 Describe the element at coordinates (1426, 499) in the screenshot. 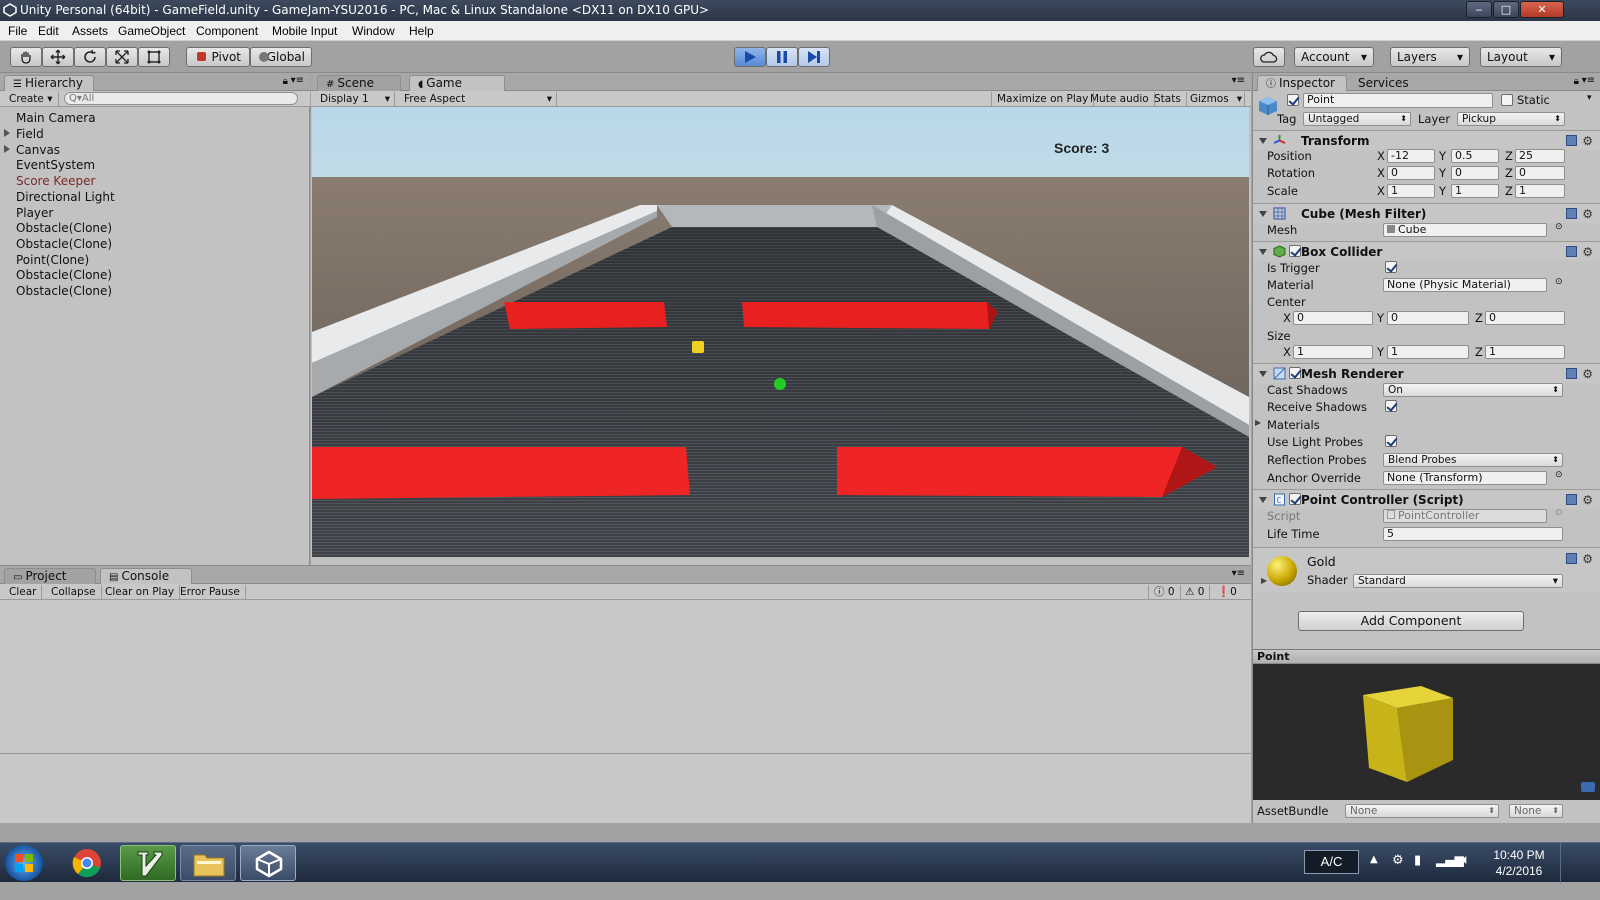

I see `point-controller-header: C Point Controller (Script) ⚙` at that location.